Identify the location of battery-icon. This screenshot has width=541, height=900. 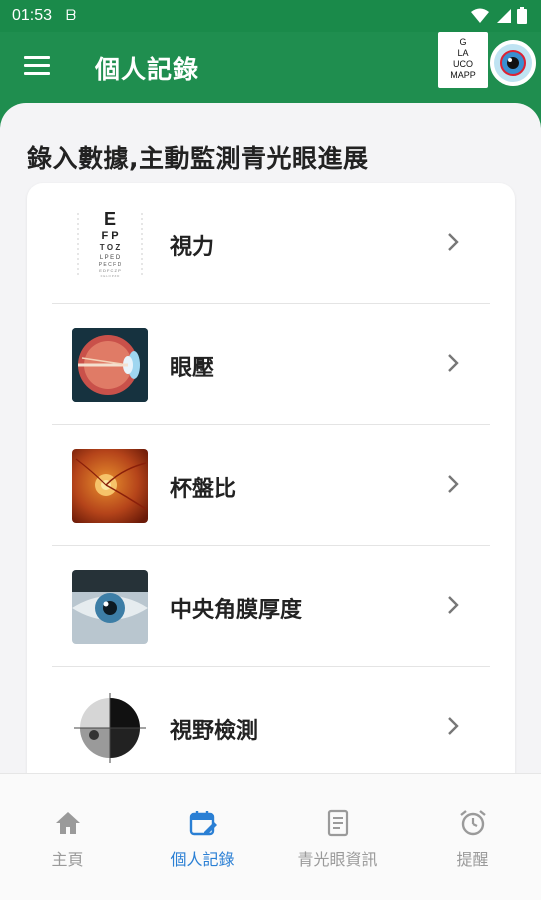
(522, 15).